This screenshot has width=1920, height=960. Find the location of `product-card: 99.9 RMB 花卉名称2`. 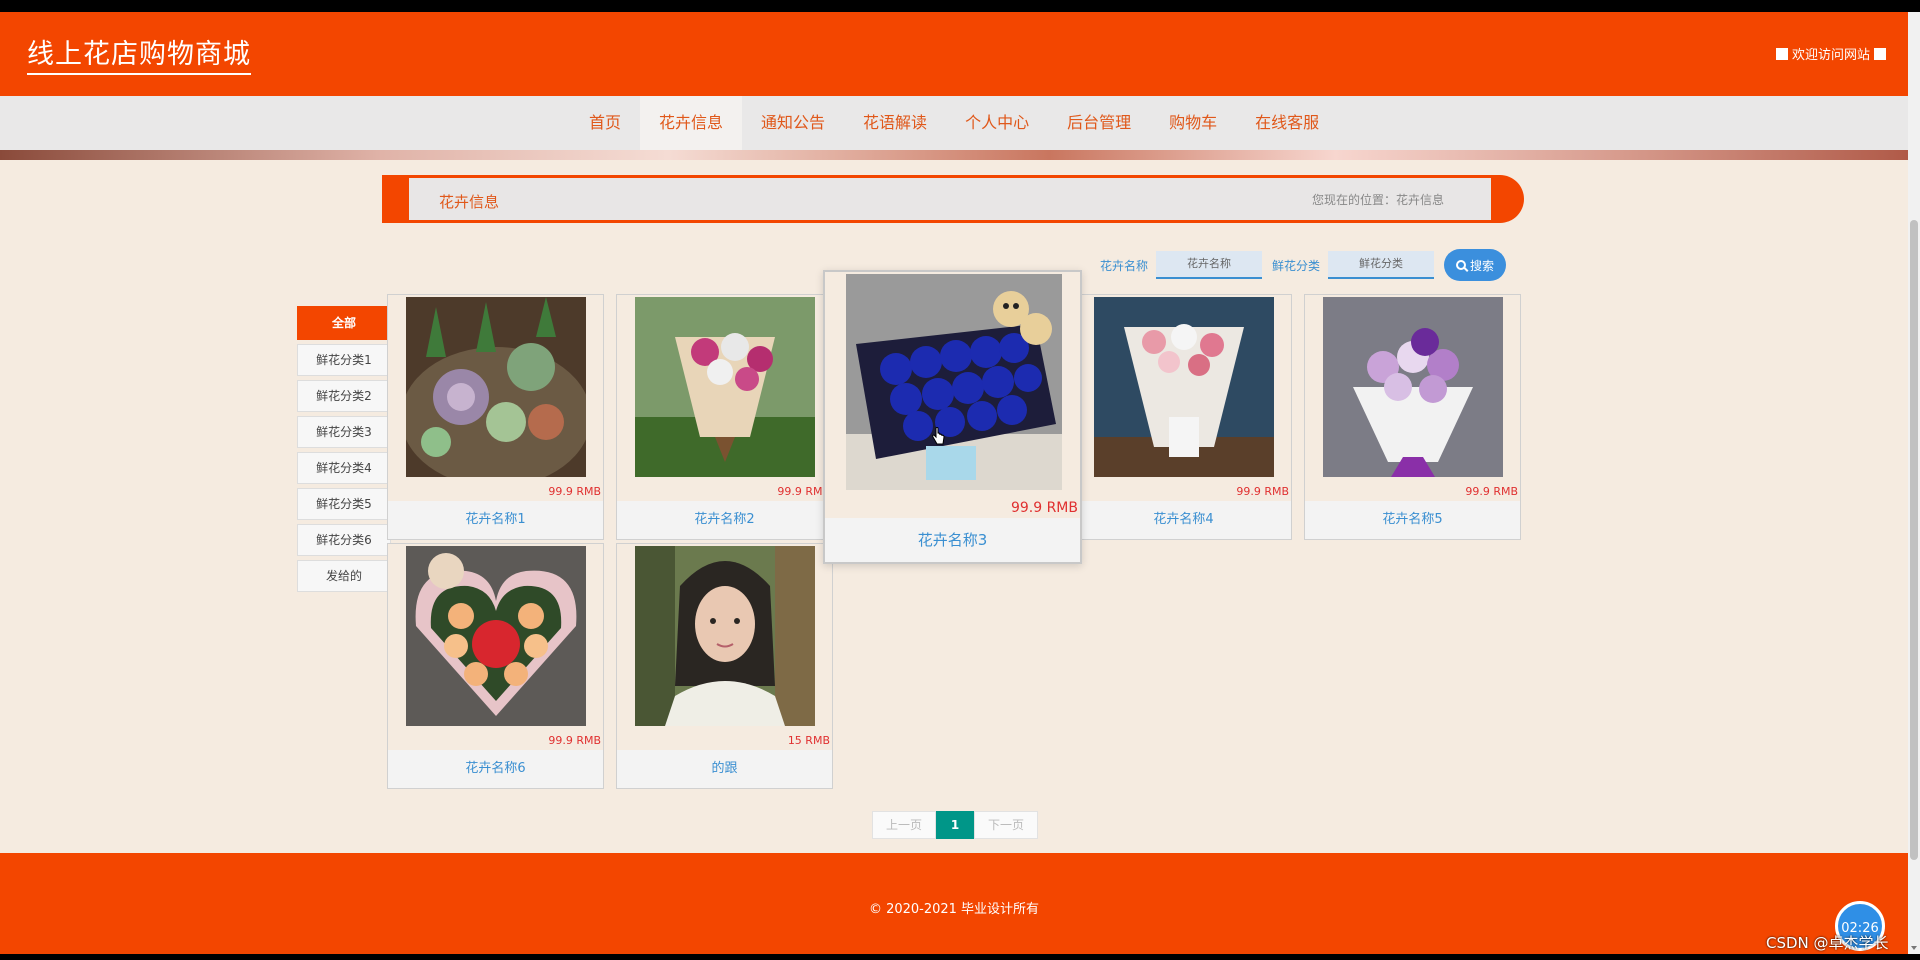

product-card: 99.9 RMB 花卉名称2 is located at coordinates (724, 417).